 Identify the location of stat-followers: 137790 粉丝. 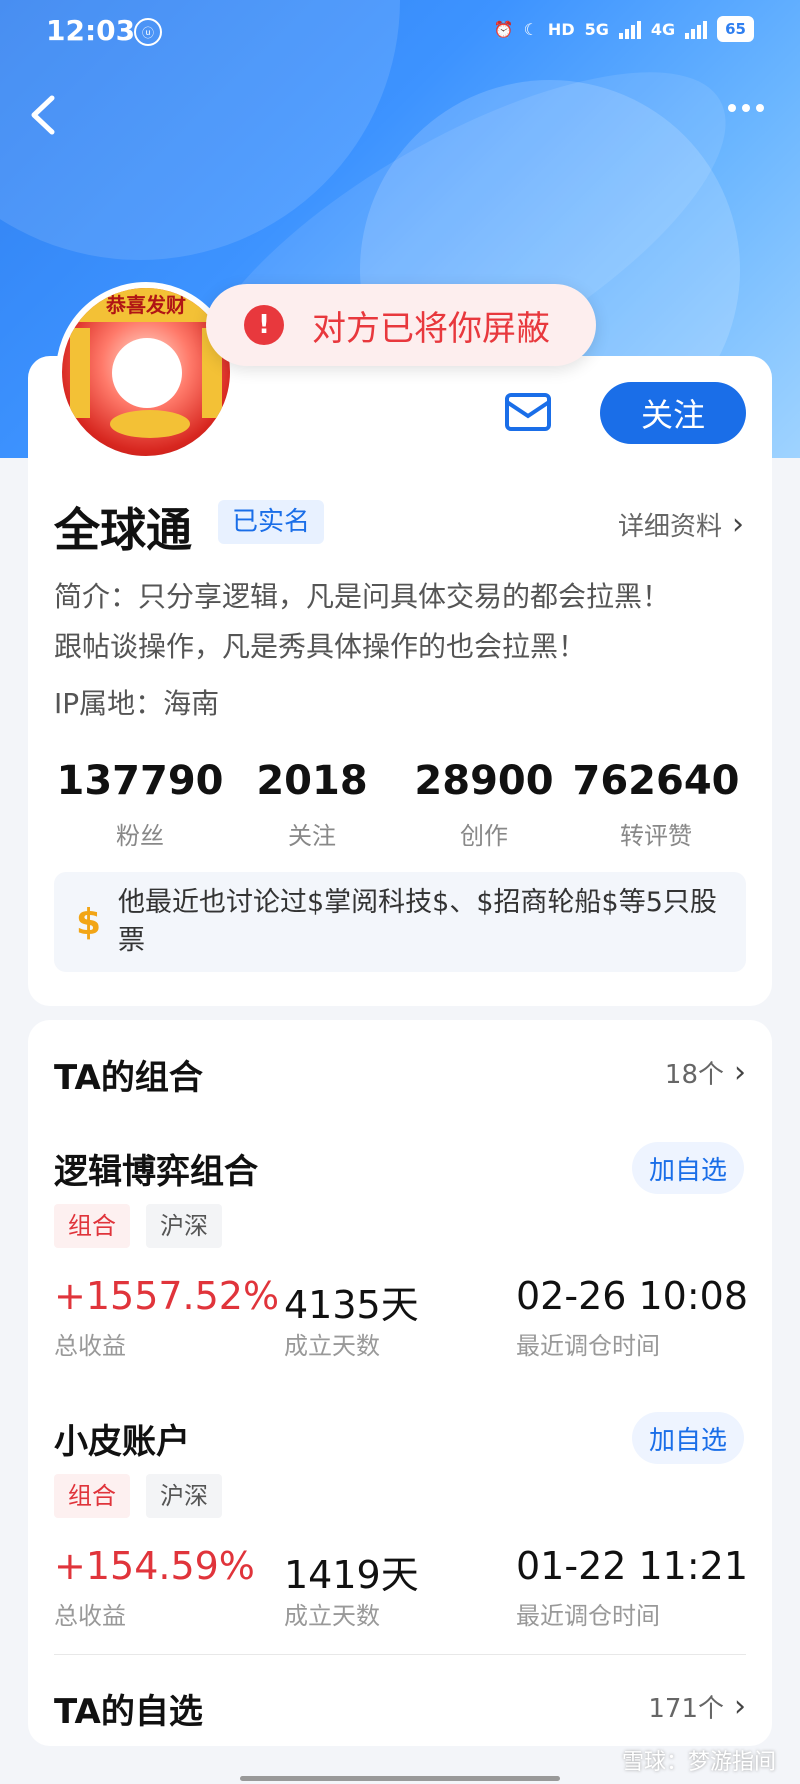
(140, 804).